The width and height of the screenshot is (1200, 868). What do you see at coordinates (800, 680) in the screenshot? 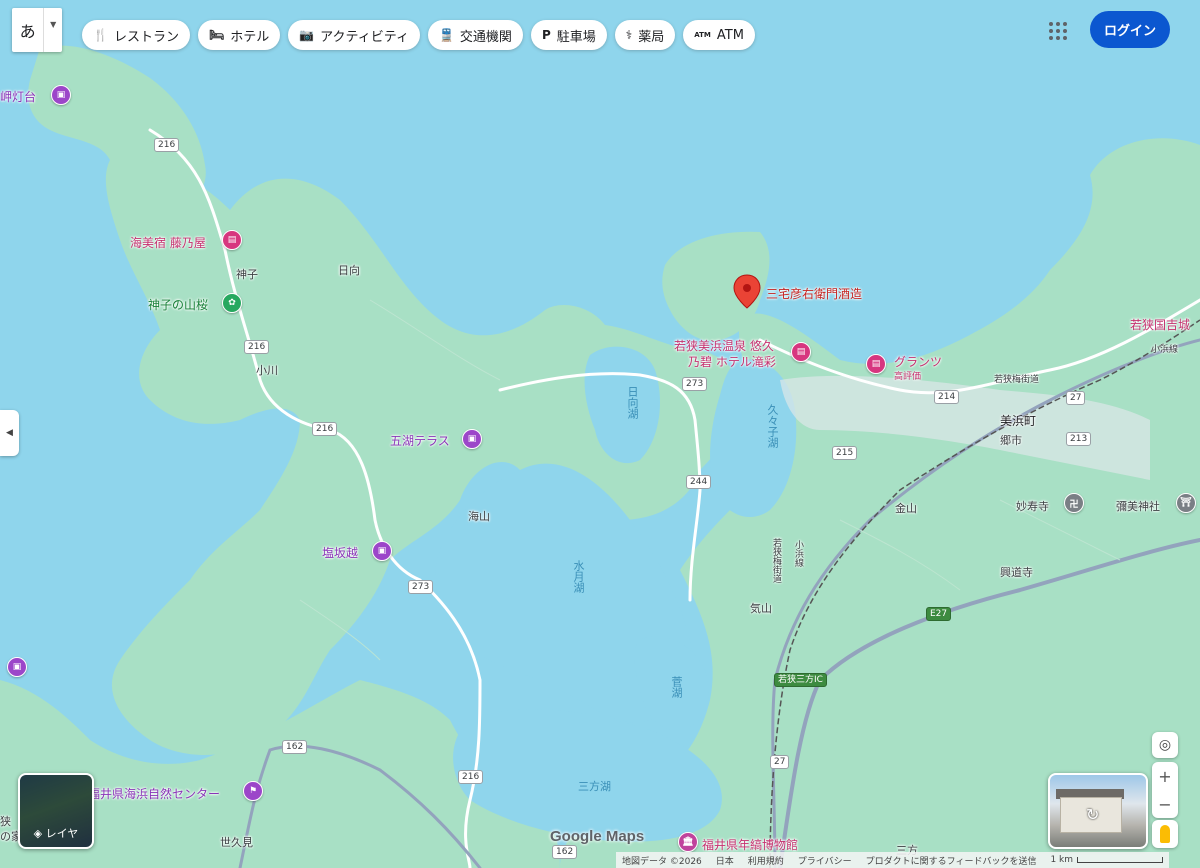
I see `ic-label: 若狭三方IC` at bounding box center [800, 680].